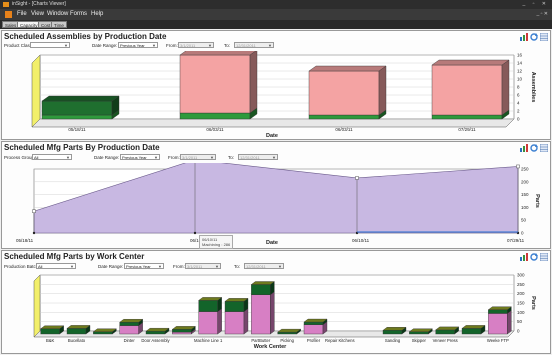  What do you see at coordinates (276, 14) in the screenshot?
I see `menu-bar: File View Window Forms Help _ ▫ ✕` at bounding box center [276, 14].